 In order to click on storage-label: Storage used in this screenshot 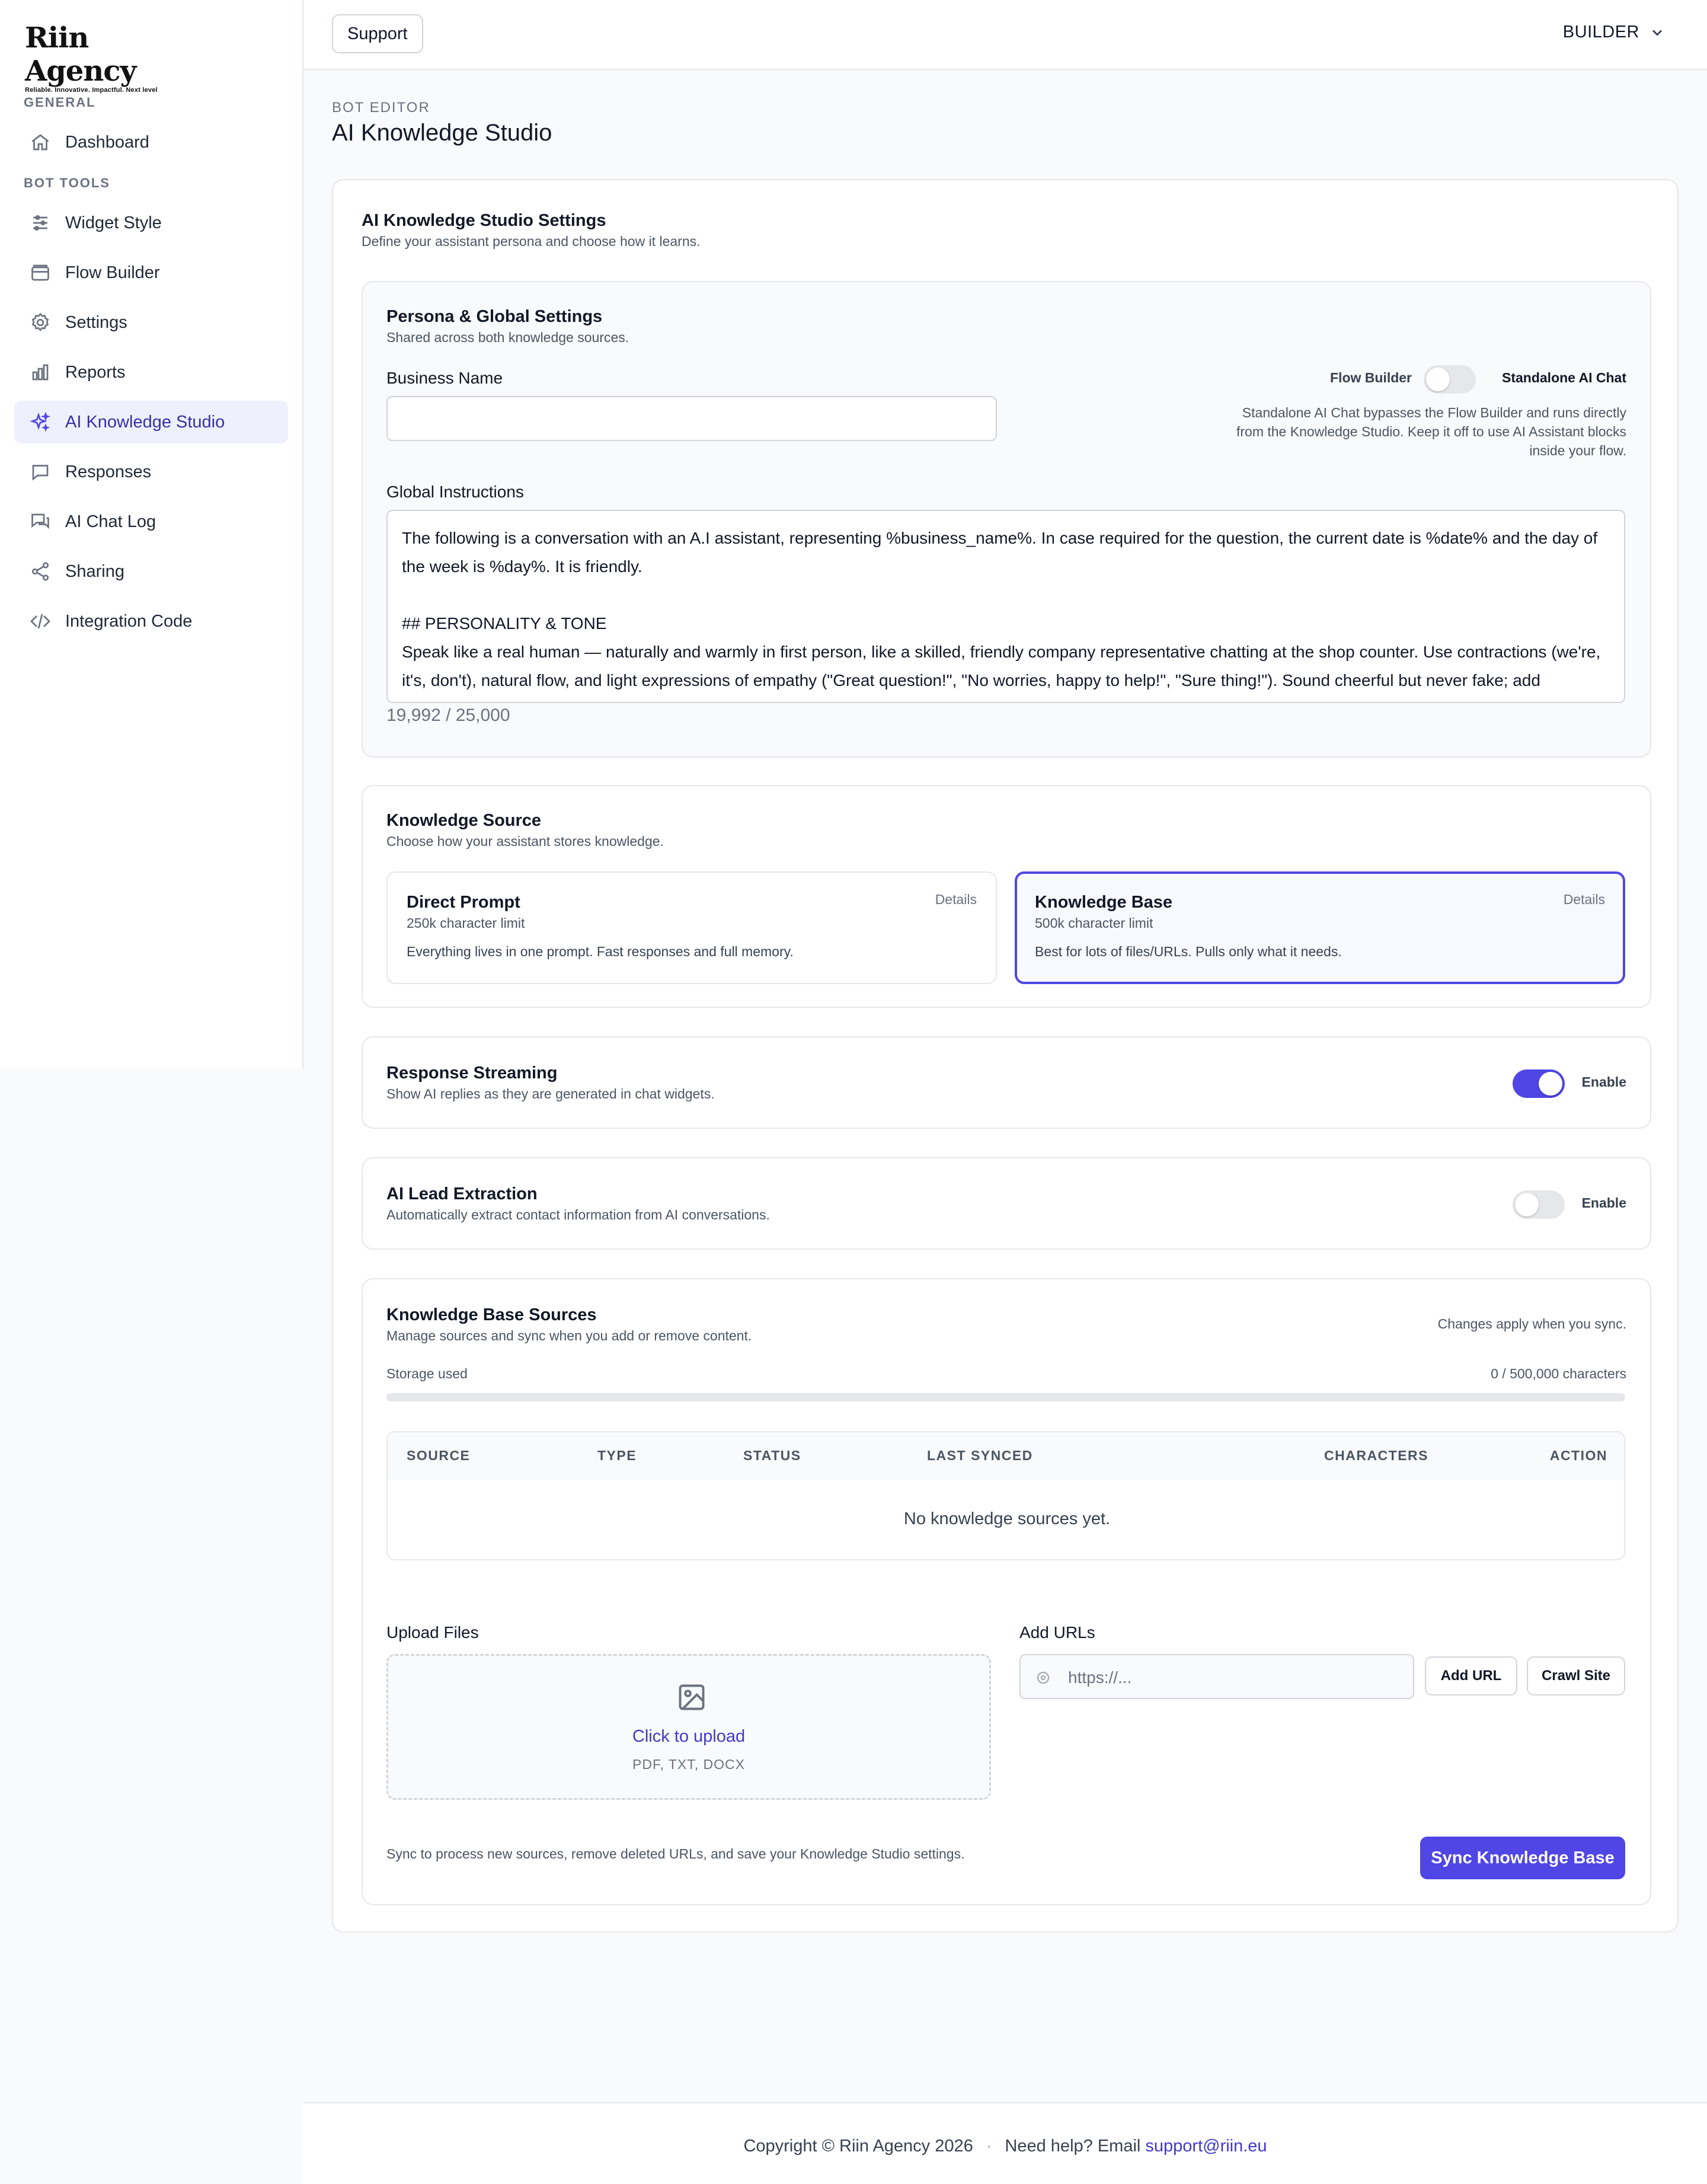, I will do `click(427, 1374)`.